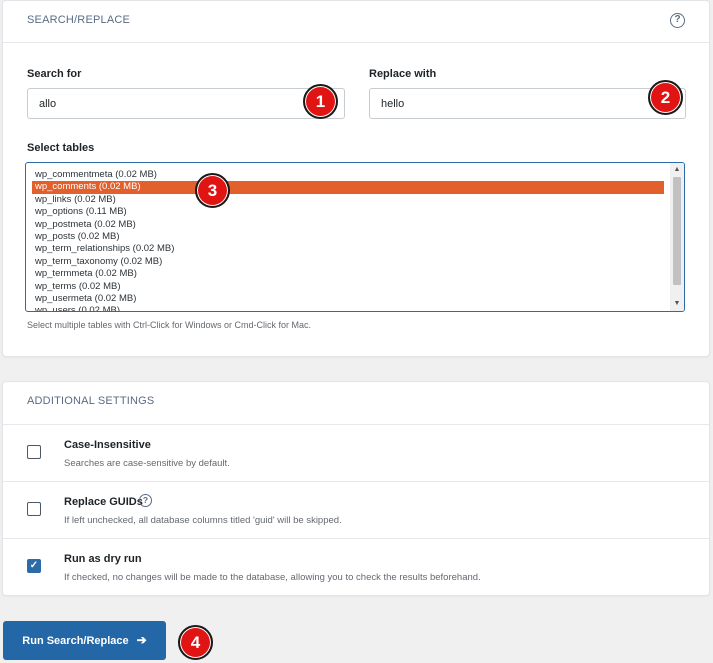 The height and width of the screenshot is (663, 713). Describe the element at coordinates (54, 74) in the screenshot. I see `search-label: Search for` at that location.